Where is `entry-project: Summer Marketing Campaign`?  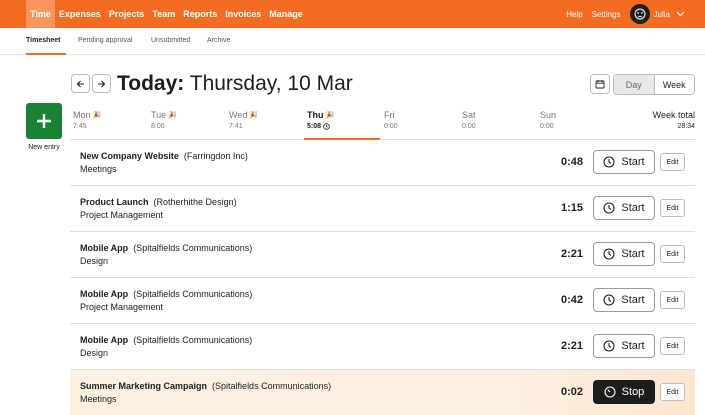
entry-project: Summer Marketing Campaign is located at coordinates (144, 386).